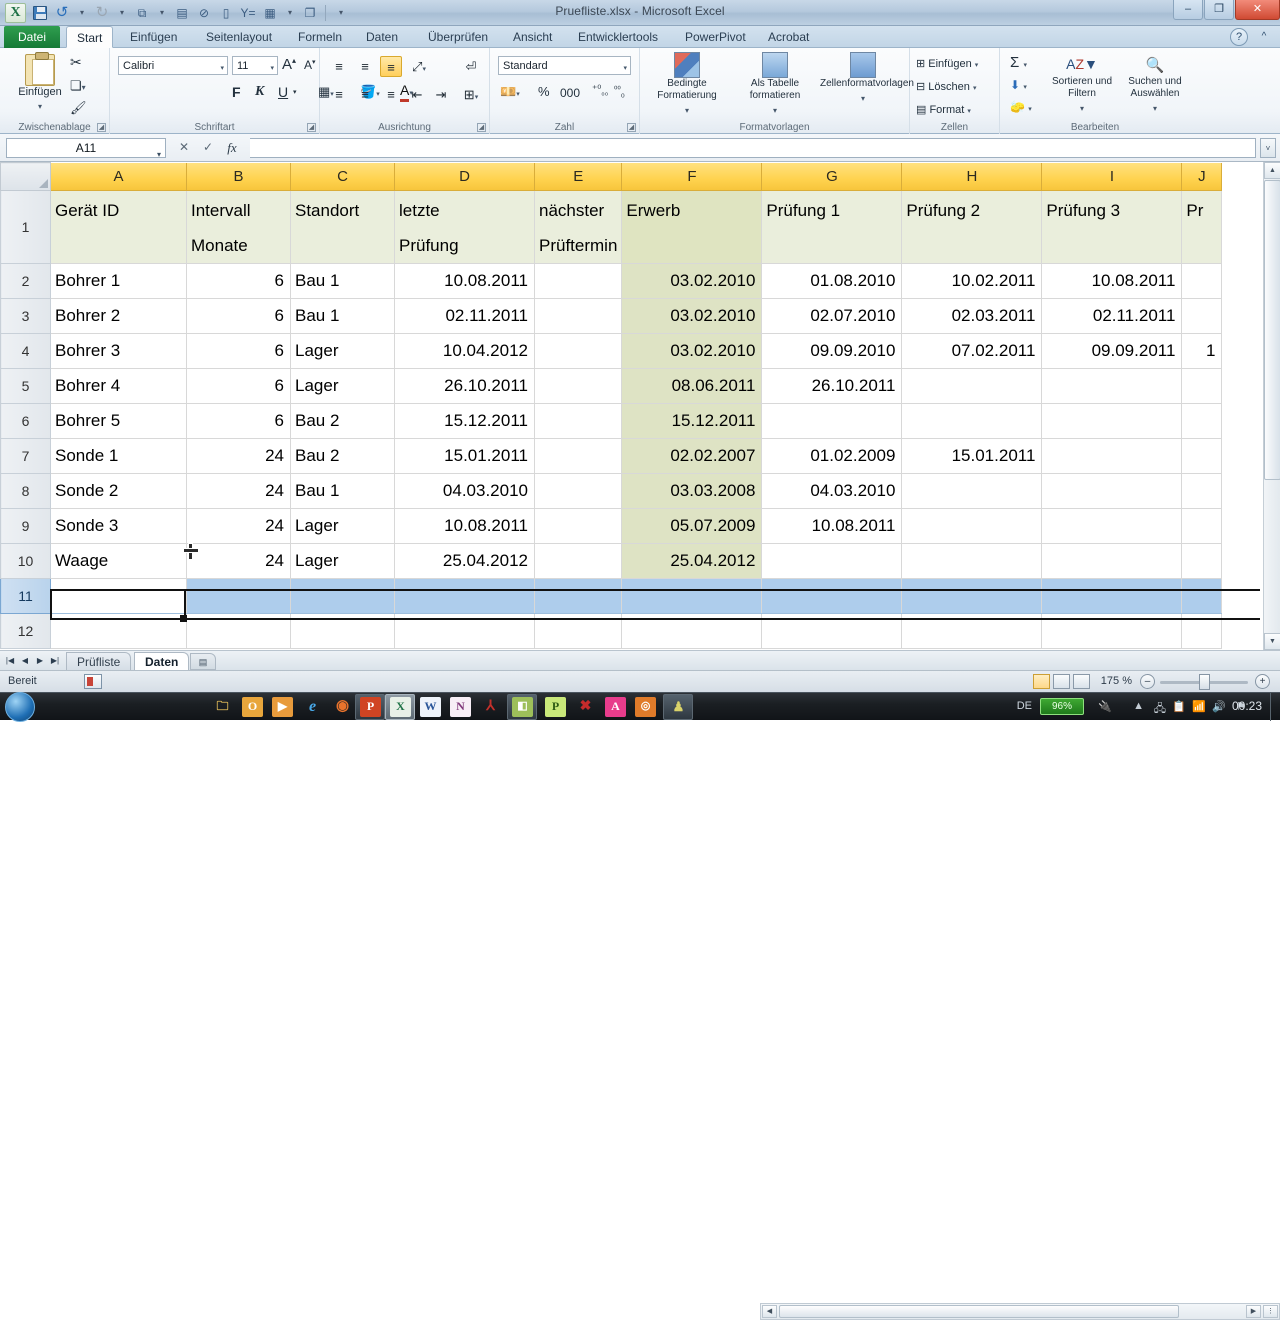 The height and width of the screenshot is (1320, 1280). I want to click on cell-b4: 6, so click(238, 351).